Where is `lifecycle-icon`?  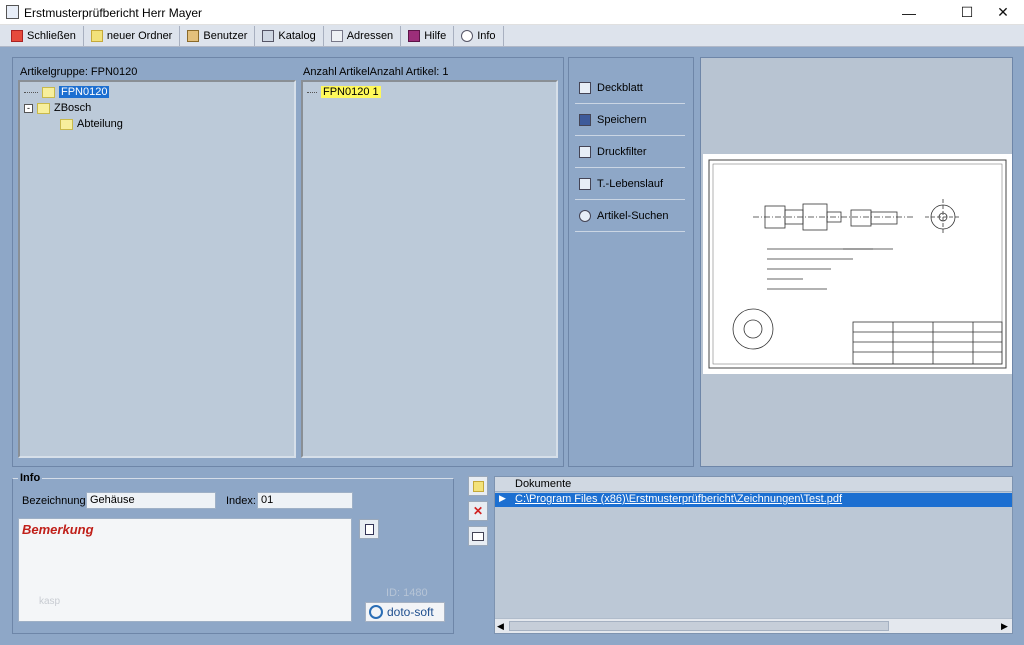 lifecycle-icon is located at coordinates (585, 183).